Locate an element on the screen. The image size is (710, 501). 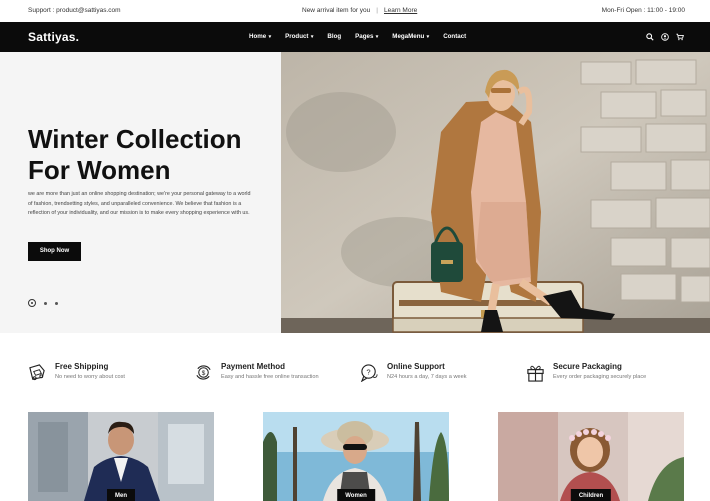
nav-icons is located at coordinates (665, 37).